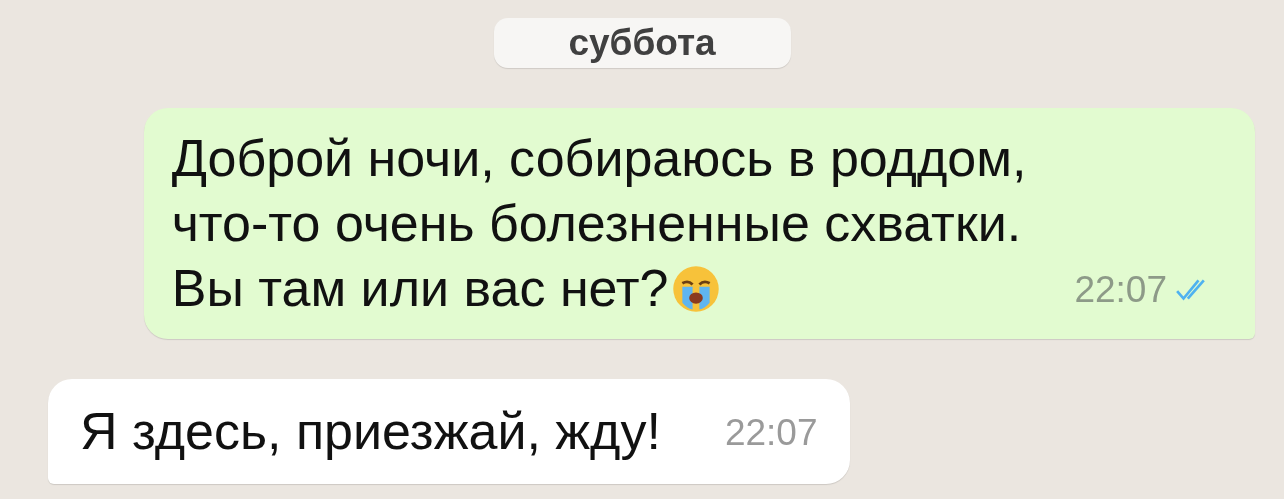 The width and height of the screenshot is (1284, 499). I want to click on message-text: Я здесь, приезжай, жду!, so click(370, 431).